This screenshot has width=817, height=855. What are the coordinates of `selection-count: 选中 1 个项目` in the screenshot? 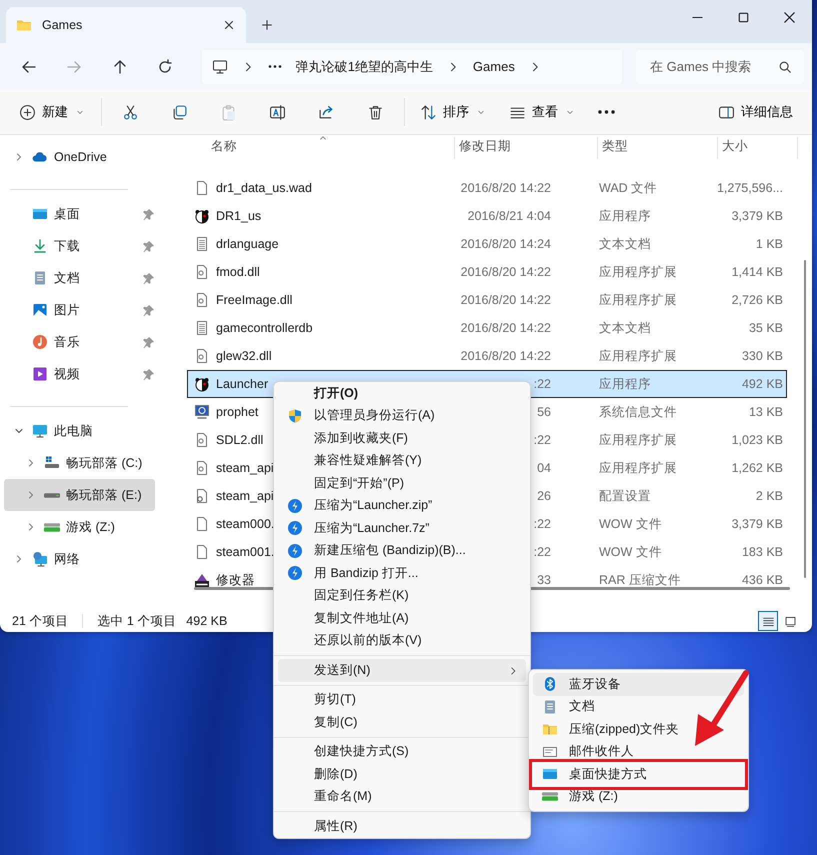 It's located at (136, 621).